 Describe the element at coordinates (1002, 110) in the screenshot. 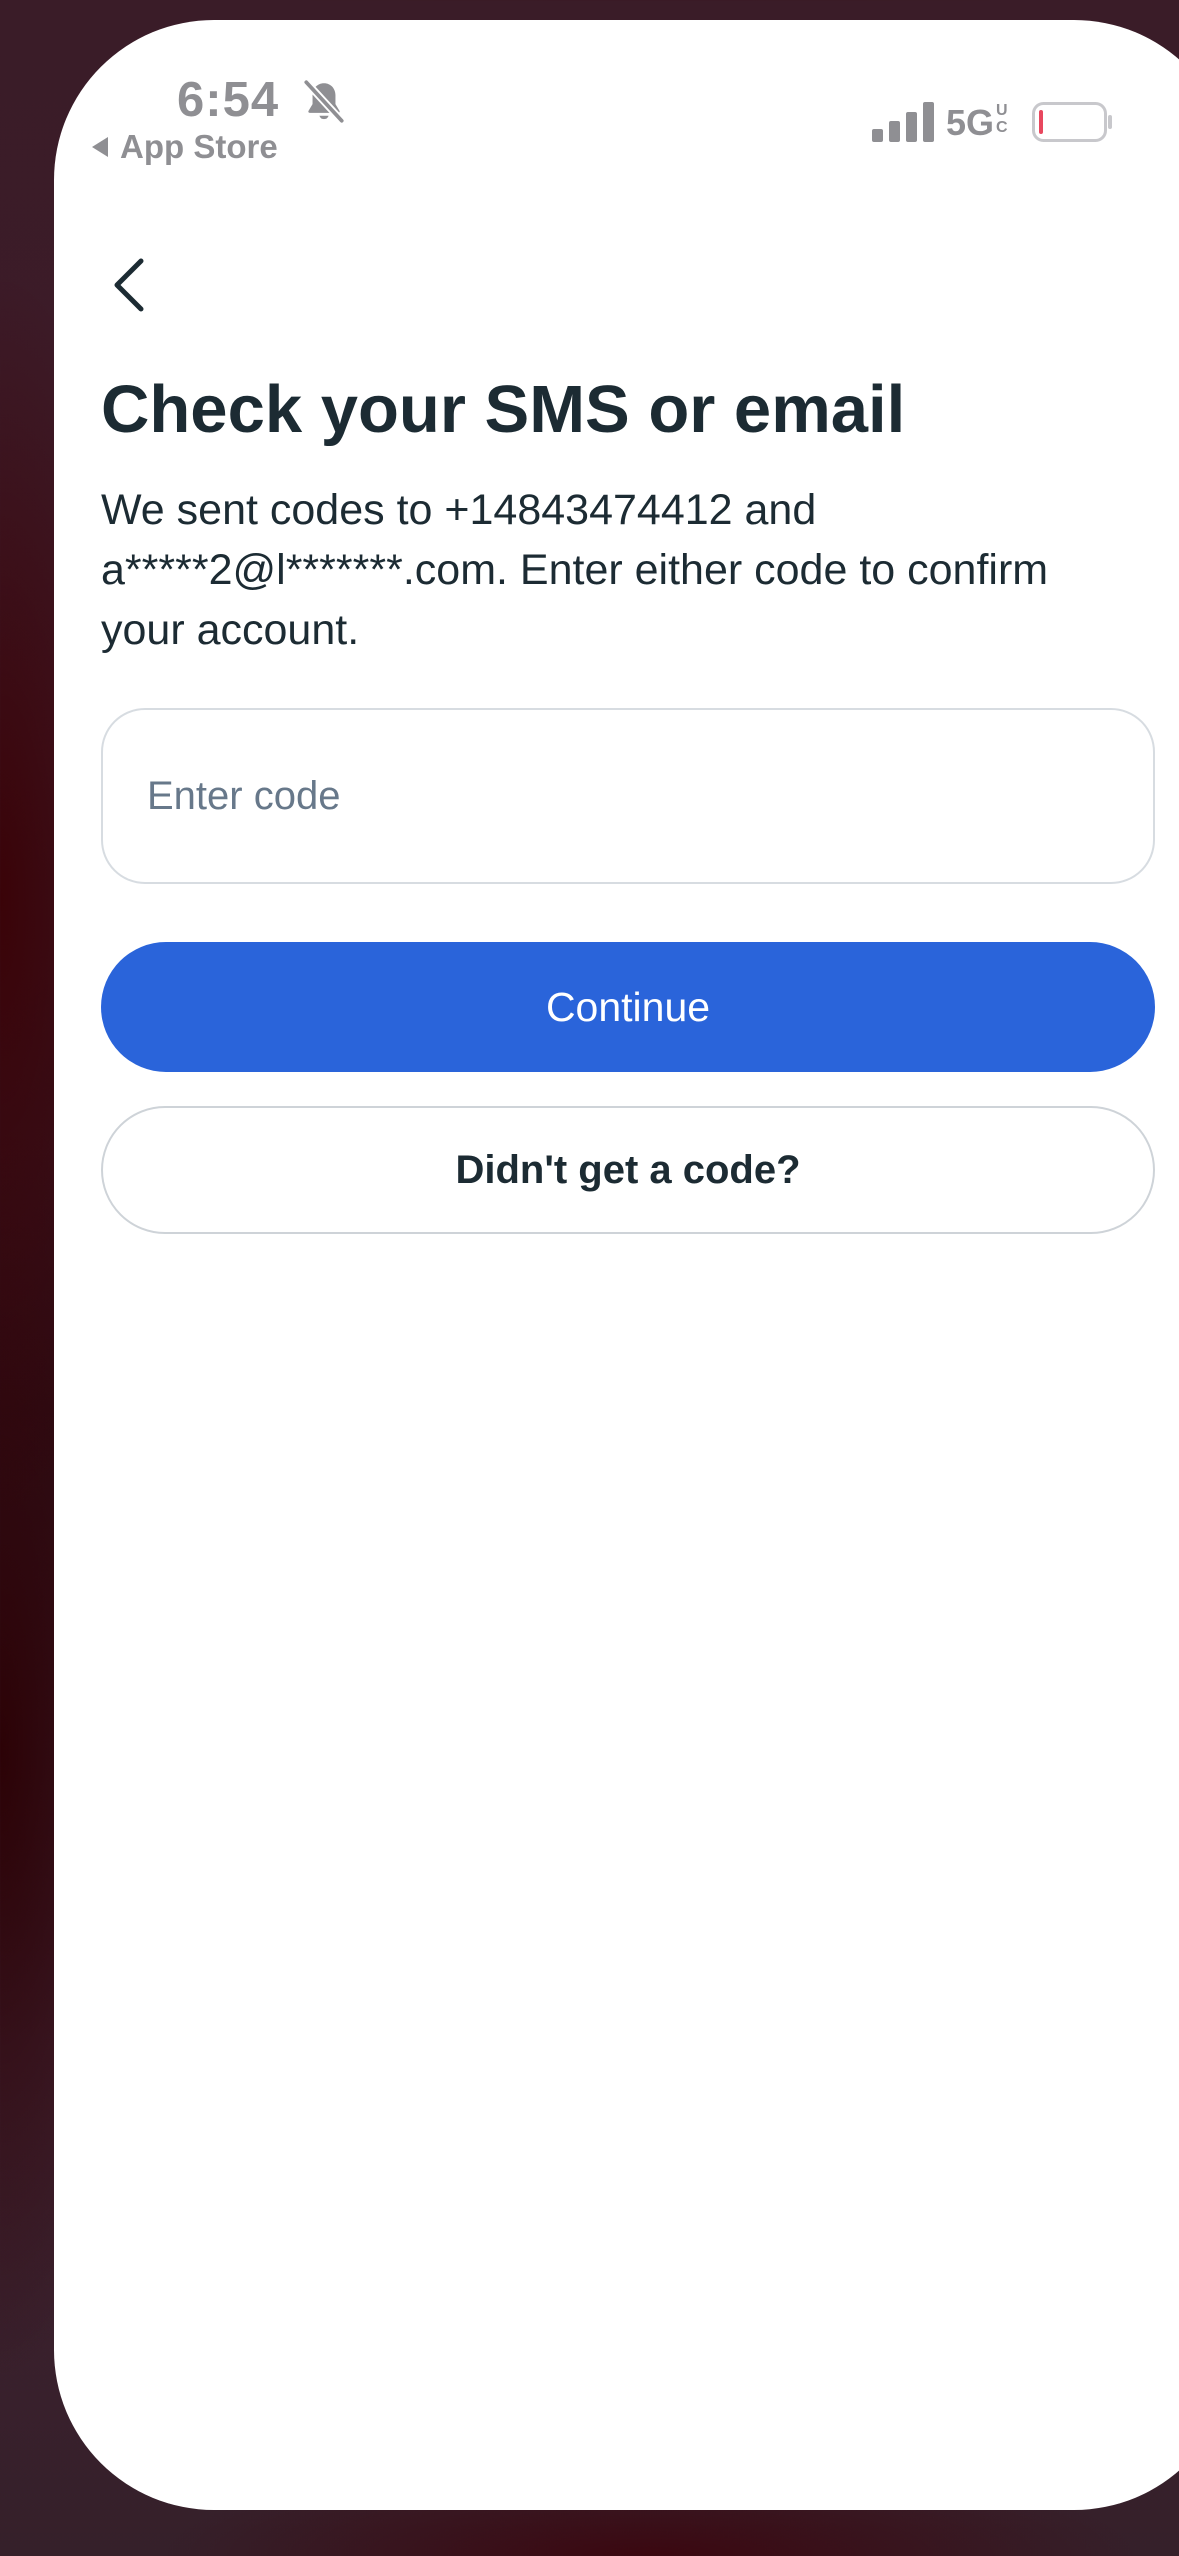

I see `network-sup-top: U` at that location.